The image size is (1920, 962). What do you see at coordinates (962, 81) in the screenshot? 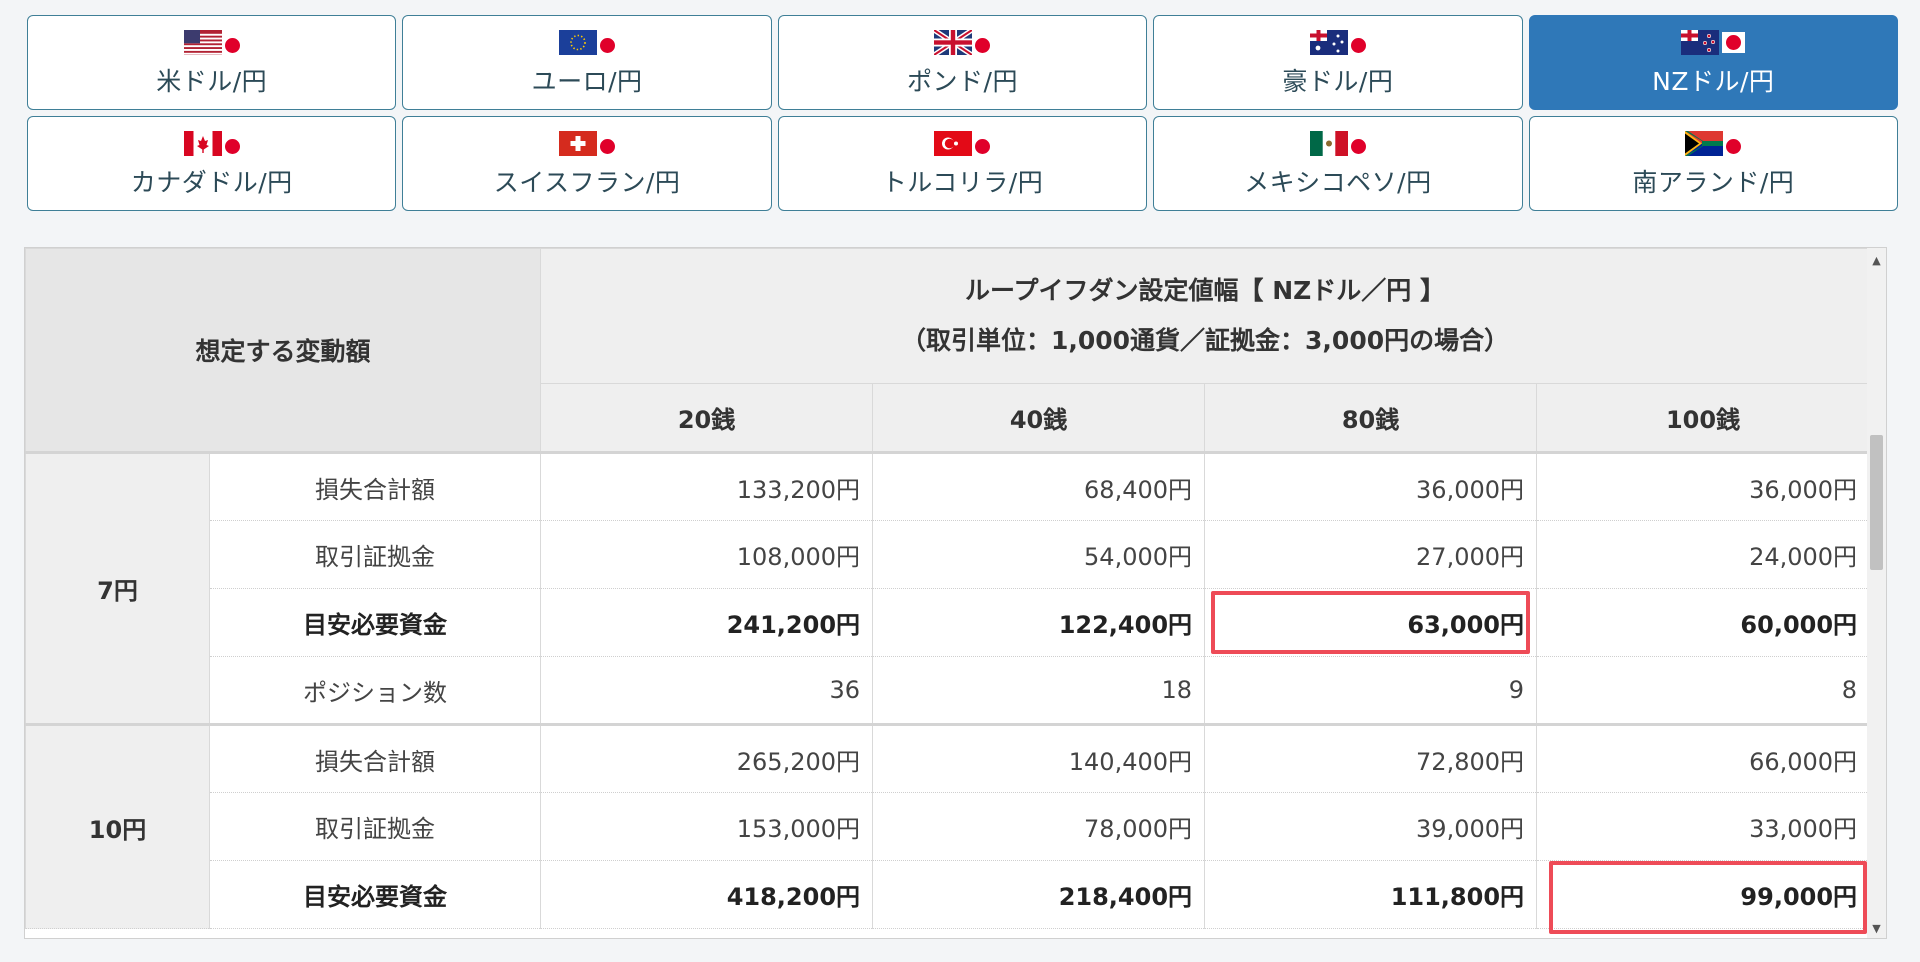
I see `tab-label: ポンド/円` at bounding box center [962, 81].